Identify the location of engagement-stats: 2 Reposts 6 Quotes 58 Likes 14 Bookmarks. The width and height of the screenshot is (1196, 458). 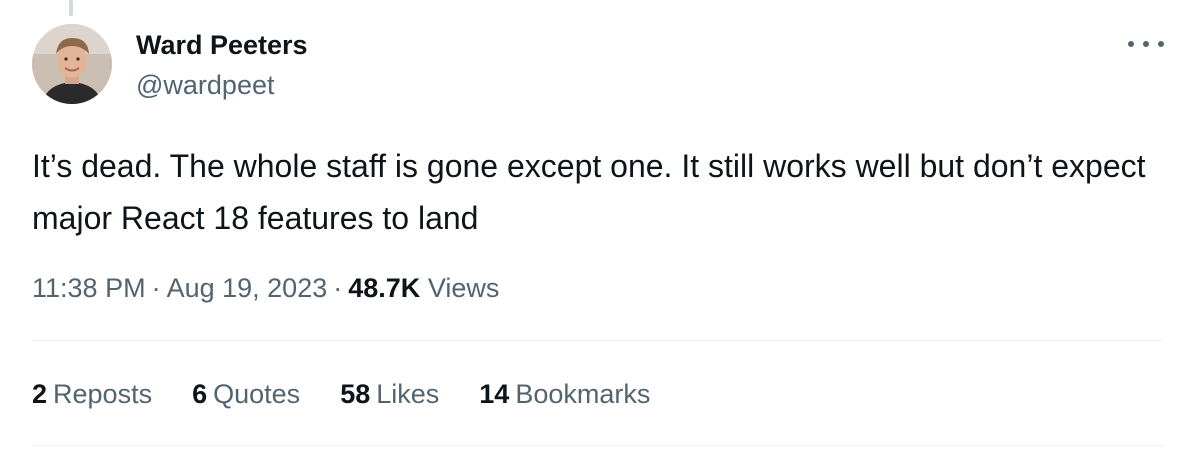
(341, 394).